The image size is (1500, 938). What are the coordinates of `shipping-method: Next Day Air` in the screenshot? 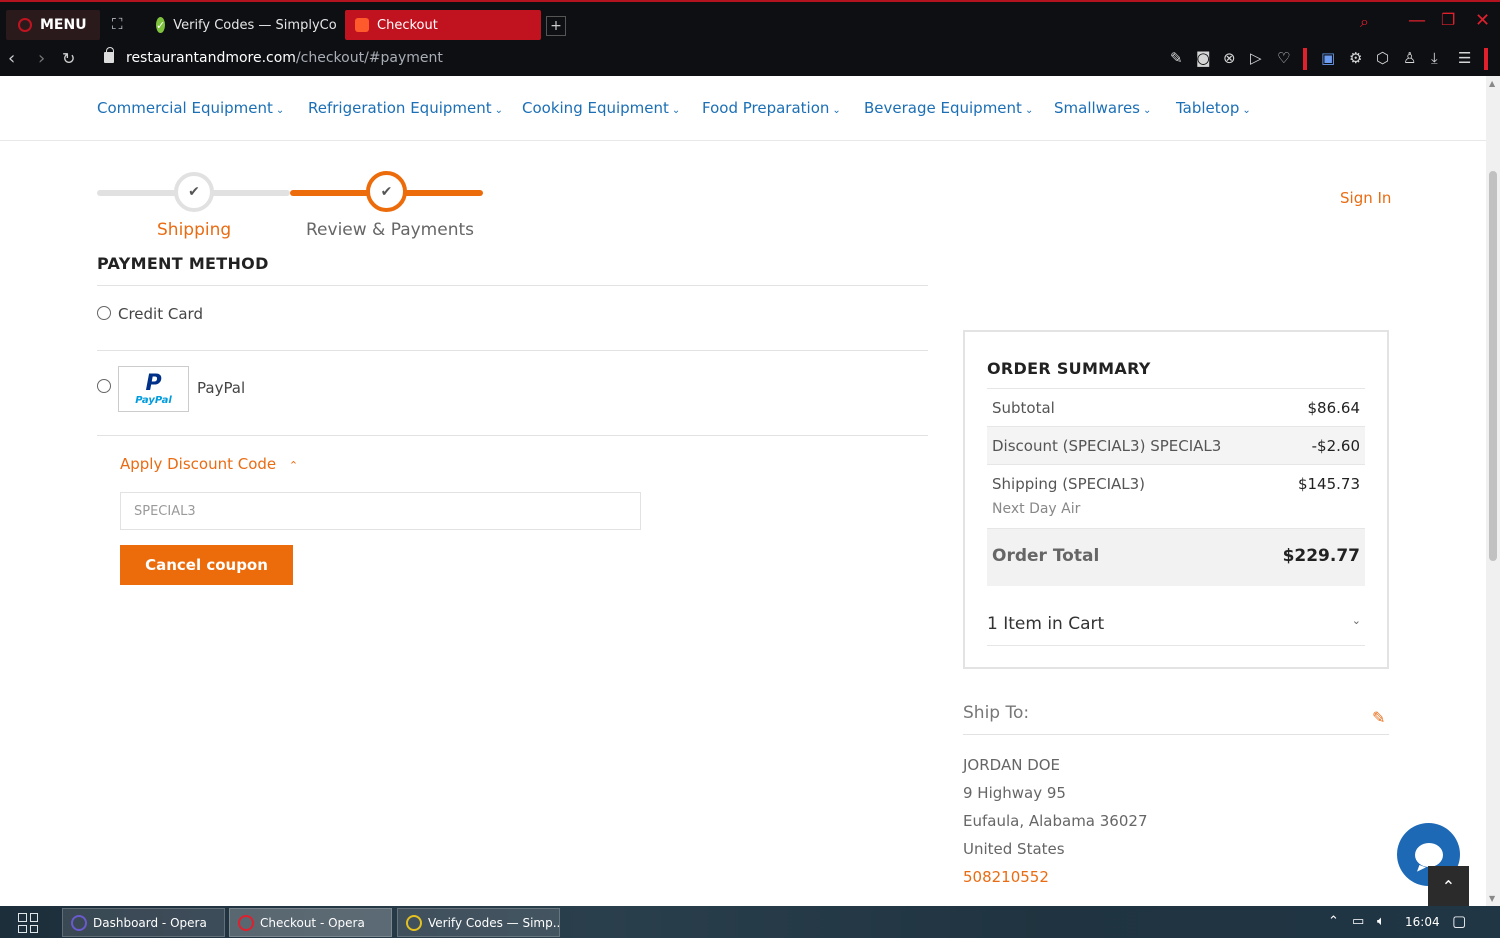 It's located at (1036, 509).